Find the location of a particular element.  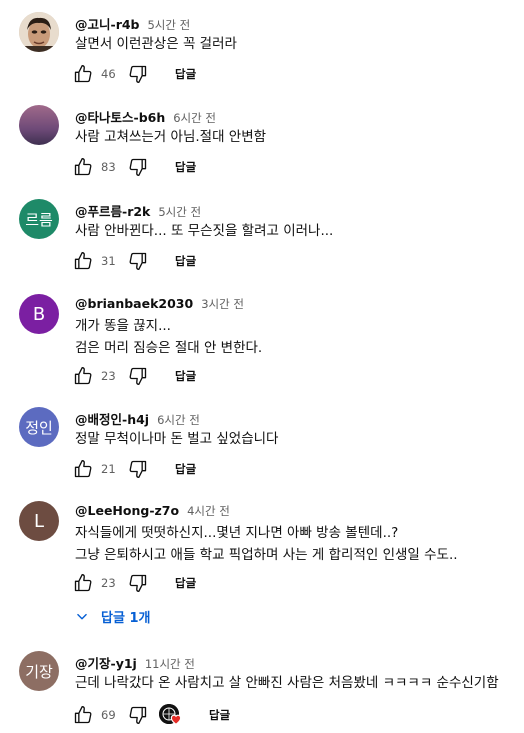

avatar-initials: 정인 is located at coordinates (39, 427).